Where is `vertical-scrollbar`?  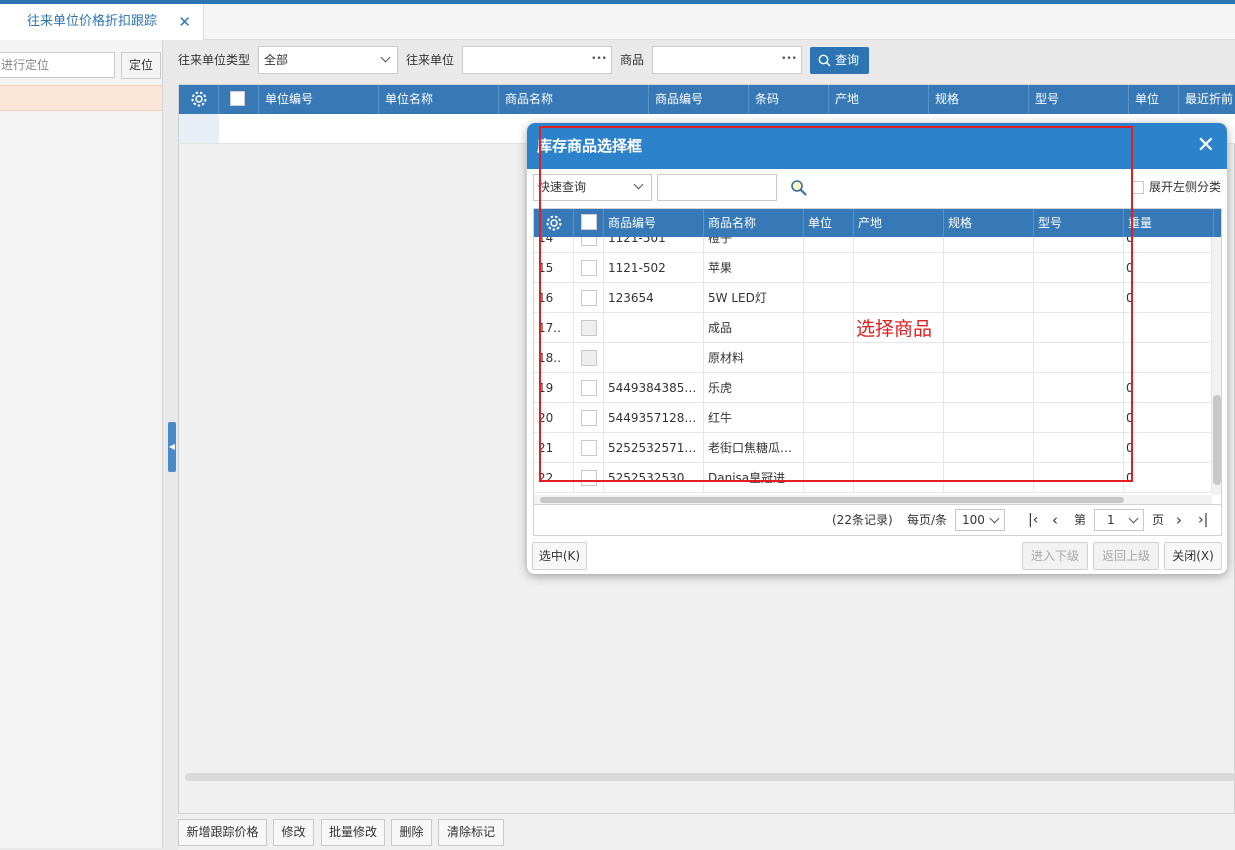 vertical-scrollbar is located at coordinates (1216, 366).